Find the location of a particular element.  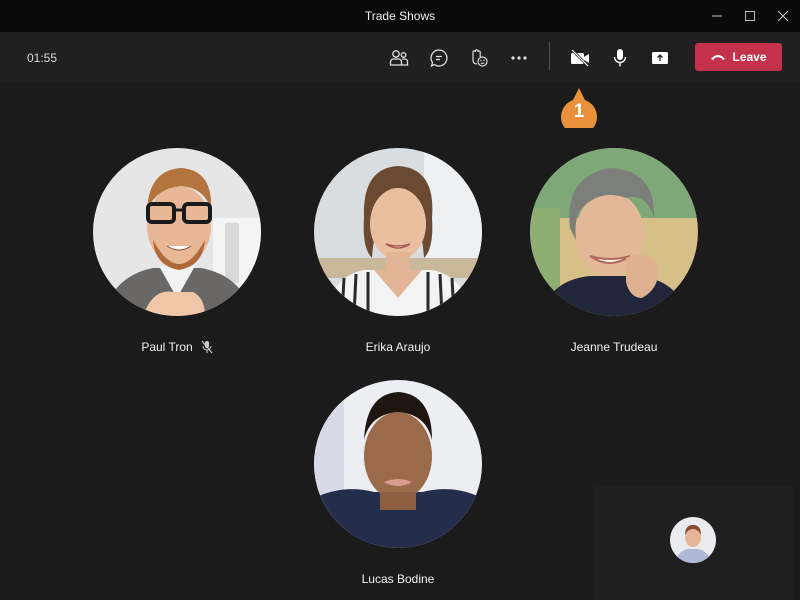

leave-label: Leave is located at coordinates (749, 57).